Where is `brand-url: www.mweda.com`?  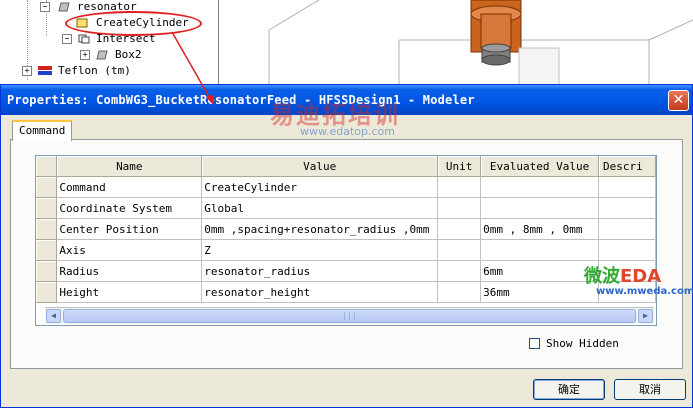
brand-url: www.mweda.com is located at coordinates (644, 291).